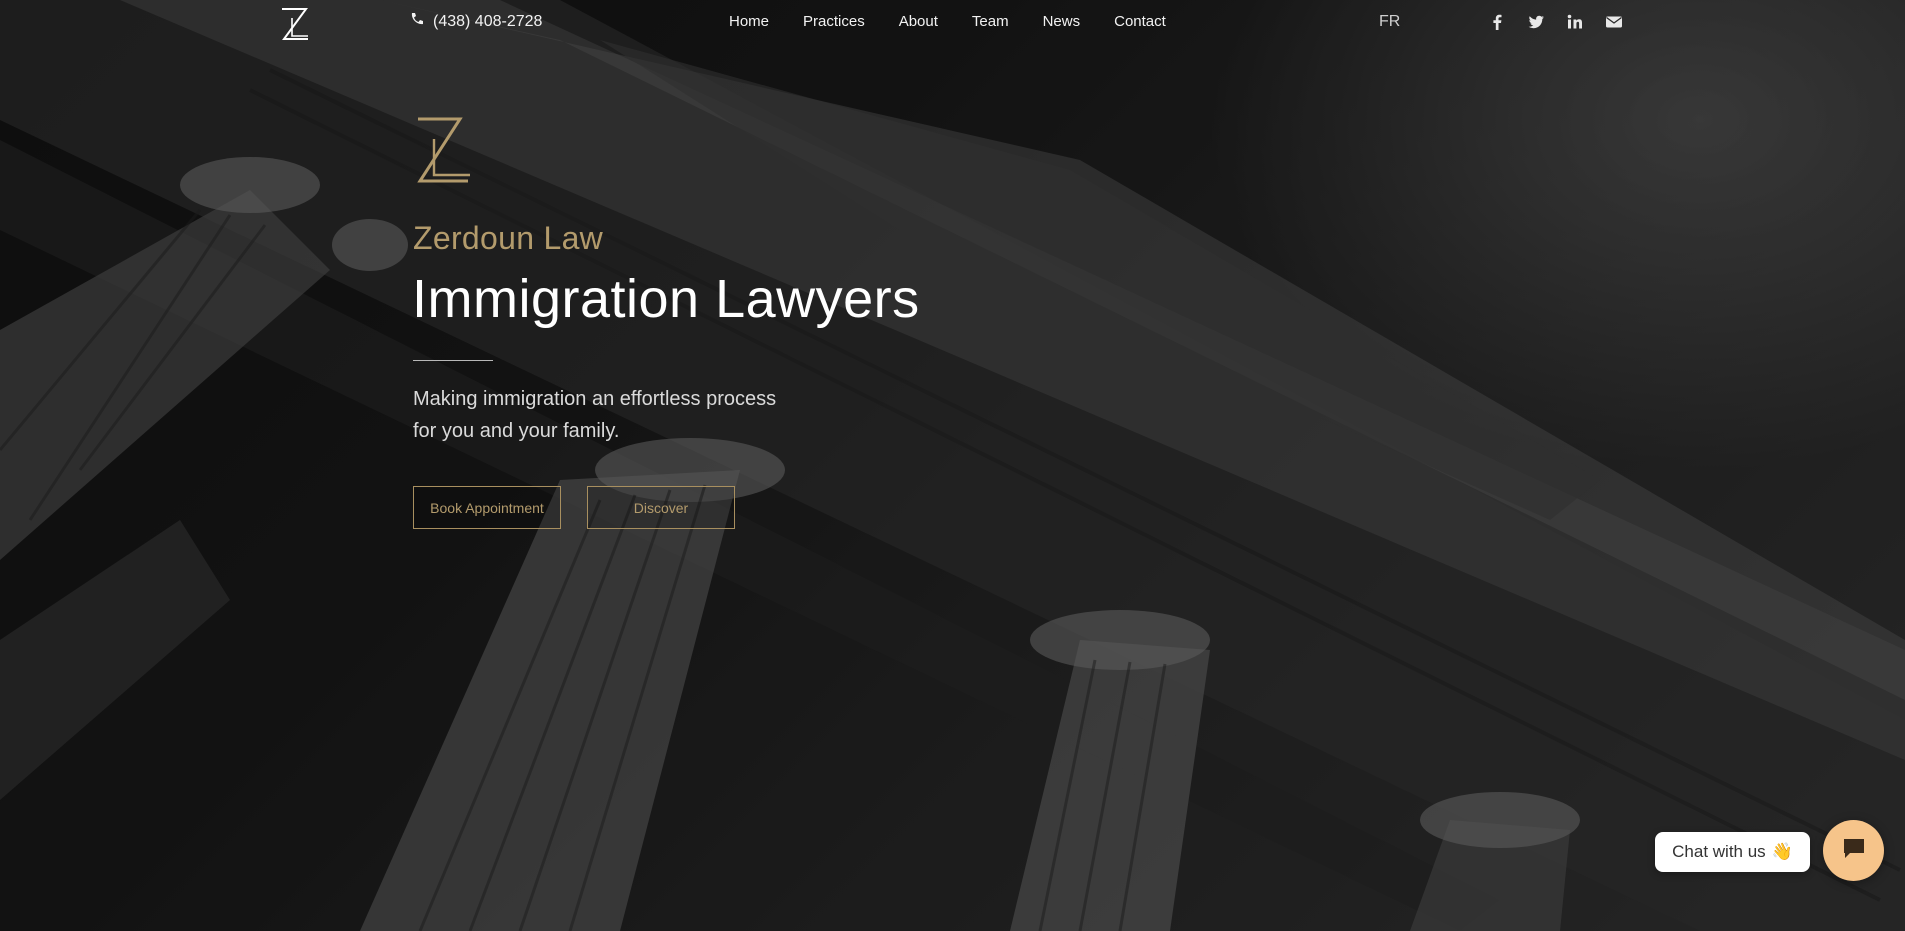 This screenshot has width=1905, height=931. I want to click on language-switch: FR, so click(1389, 22).